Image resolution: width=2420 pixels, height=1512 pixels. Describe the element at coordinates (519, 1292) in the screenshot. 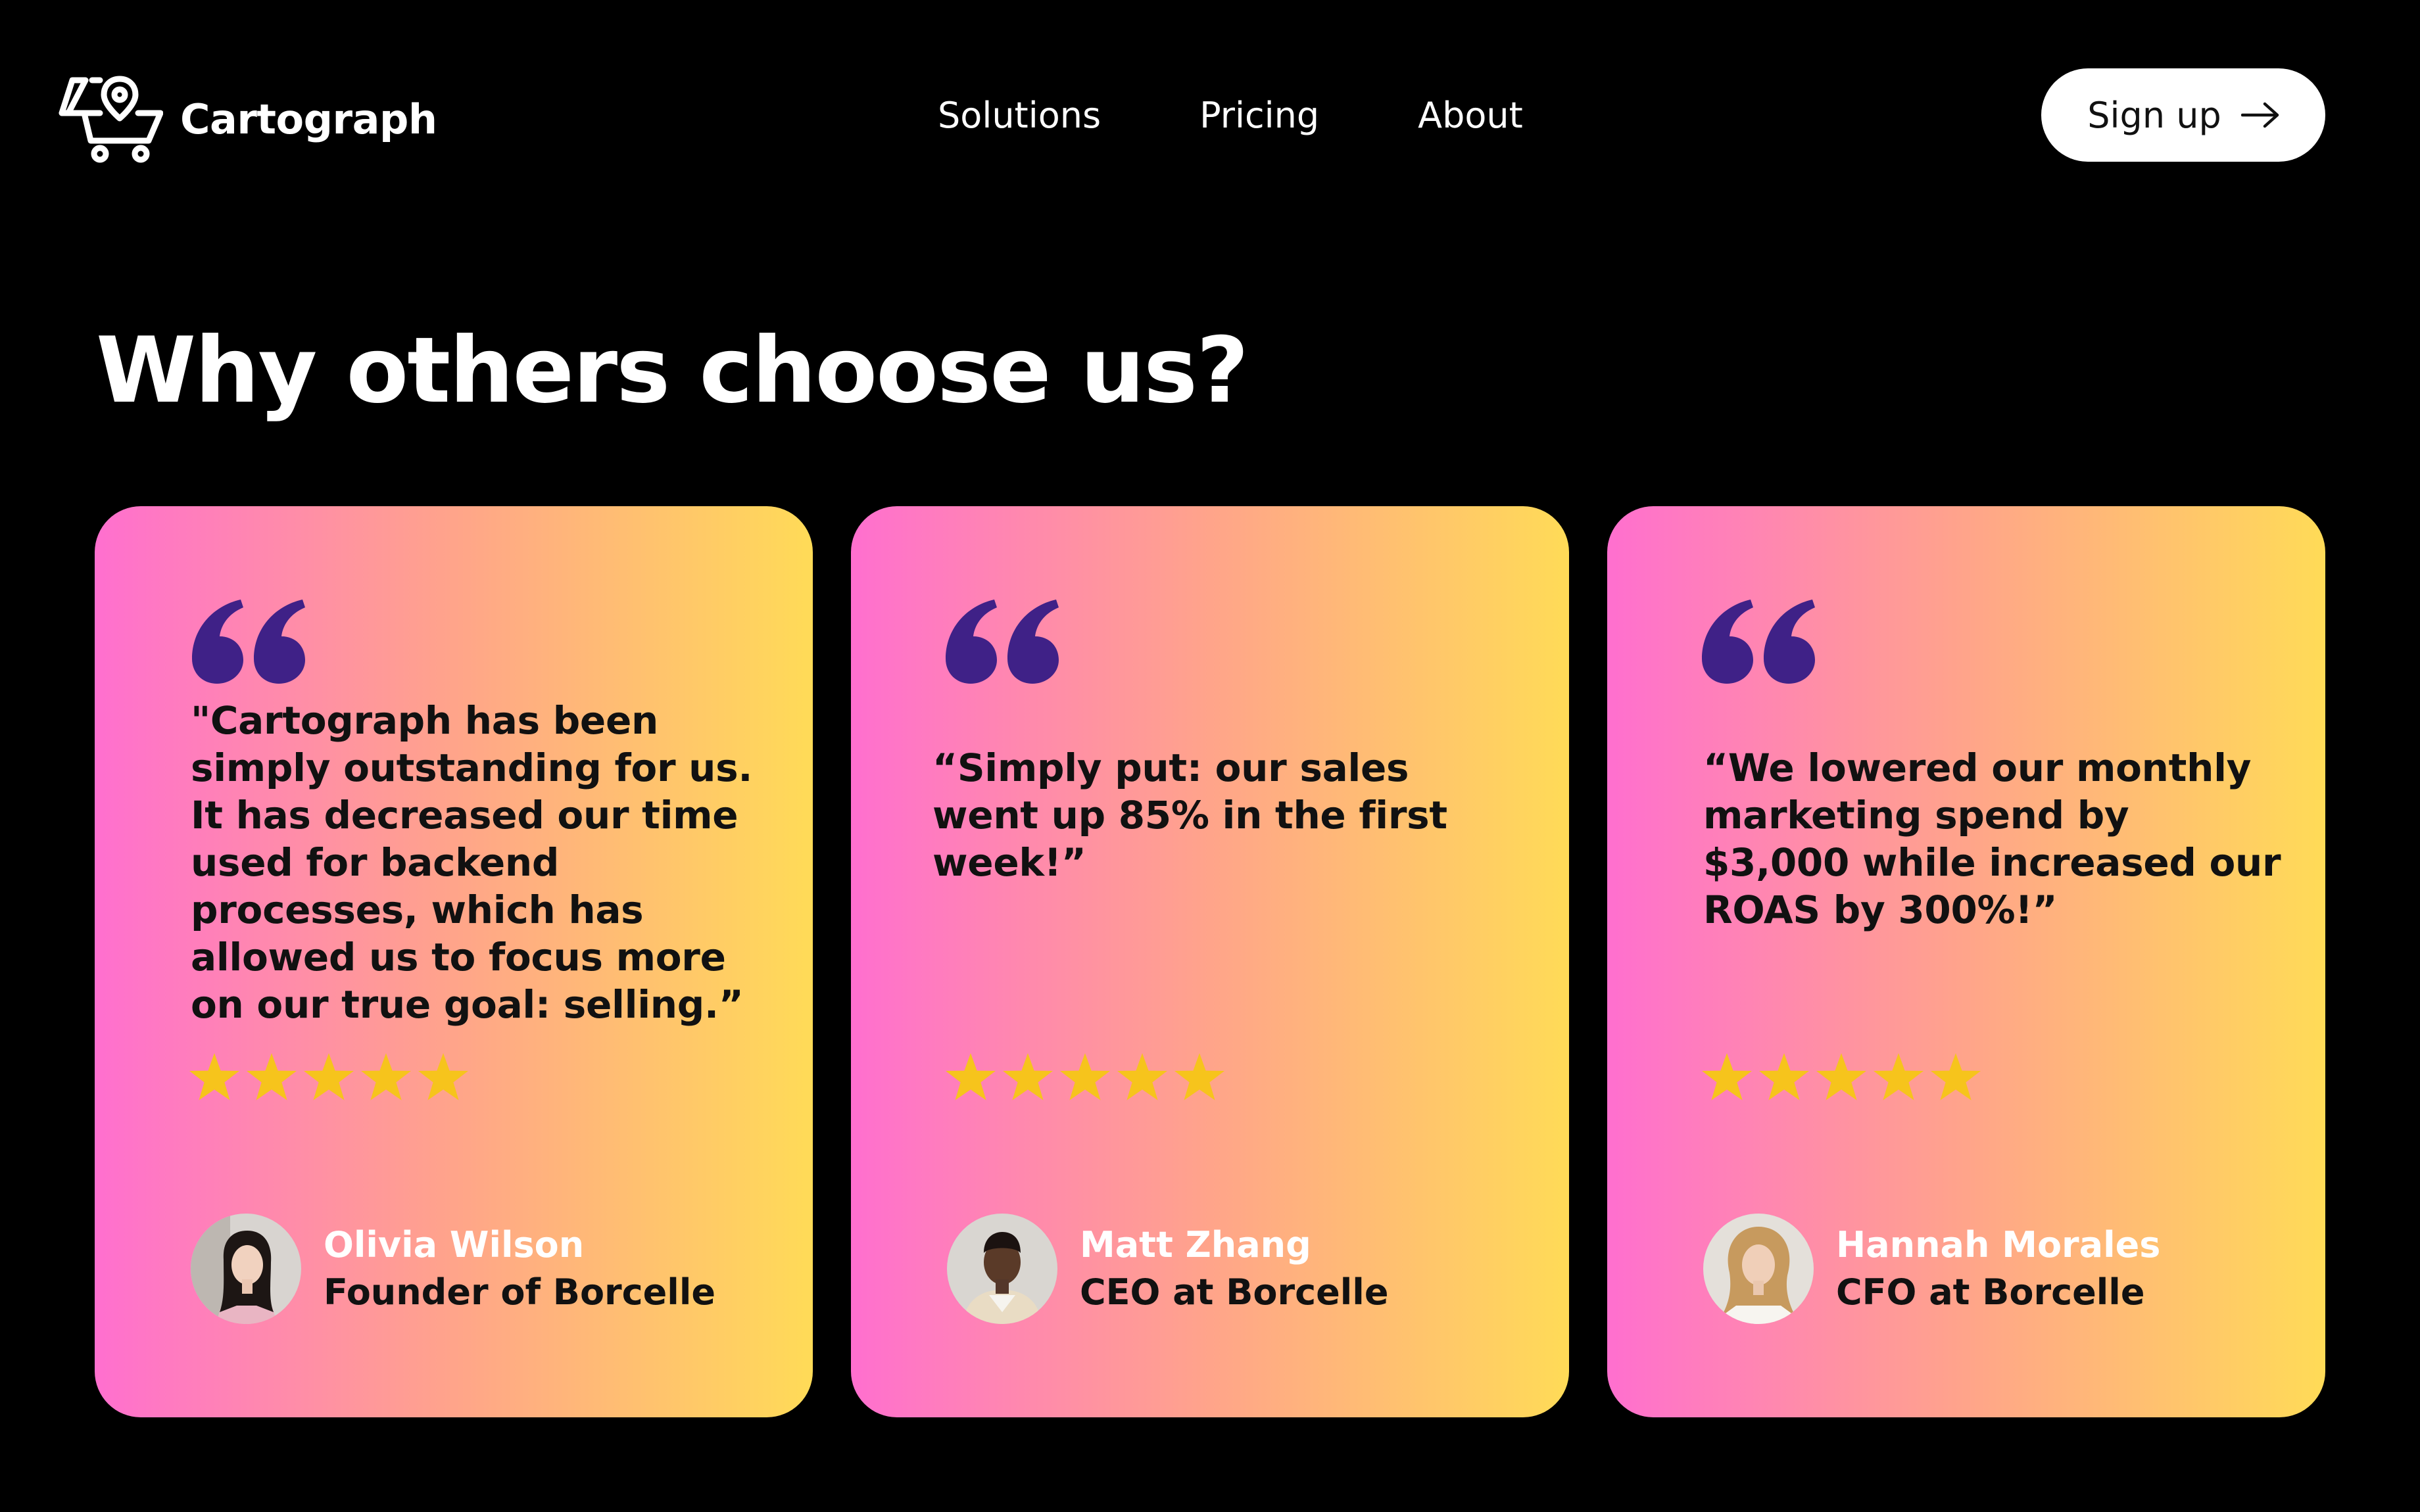

I see `author-role: Founder of Borcelle` at that location.